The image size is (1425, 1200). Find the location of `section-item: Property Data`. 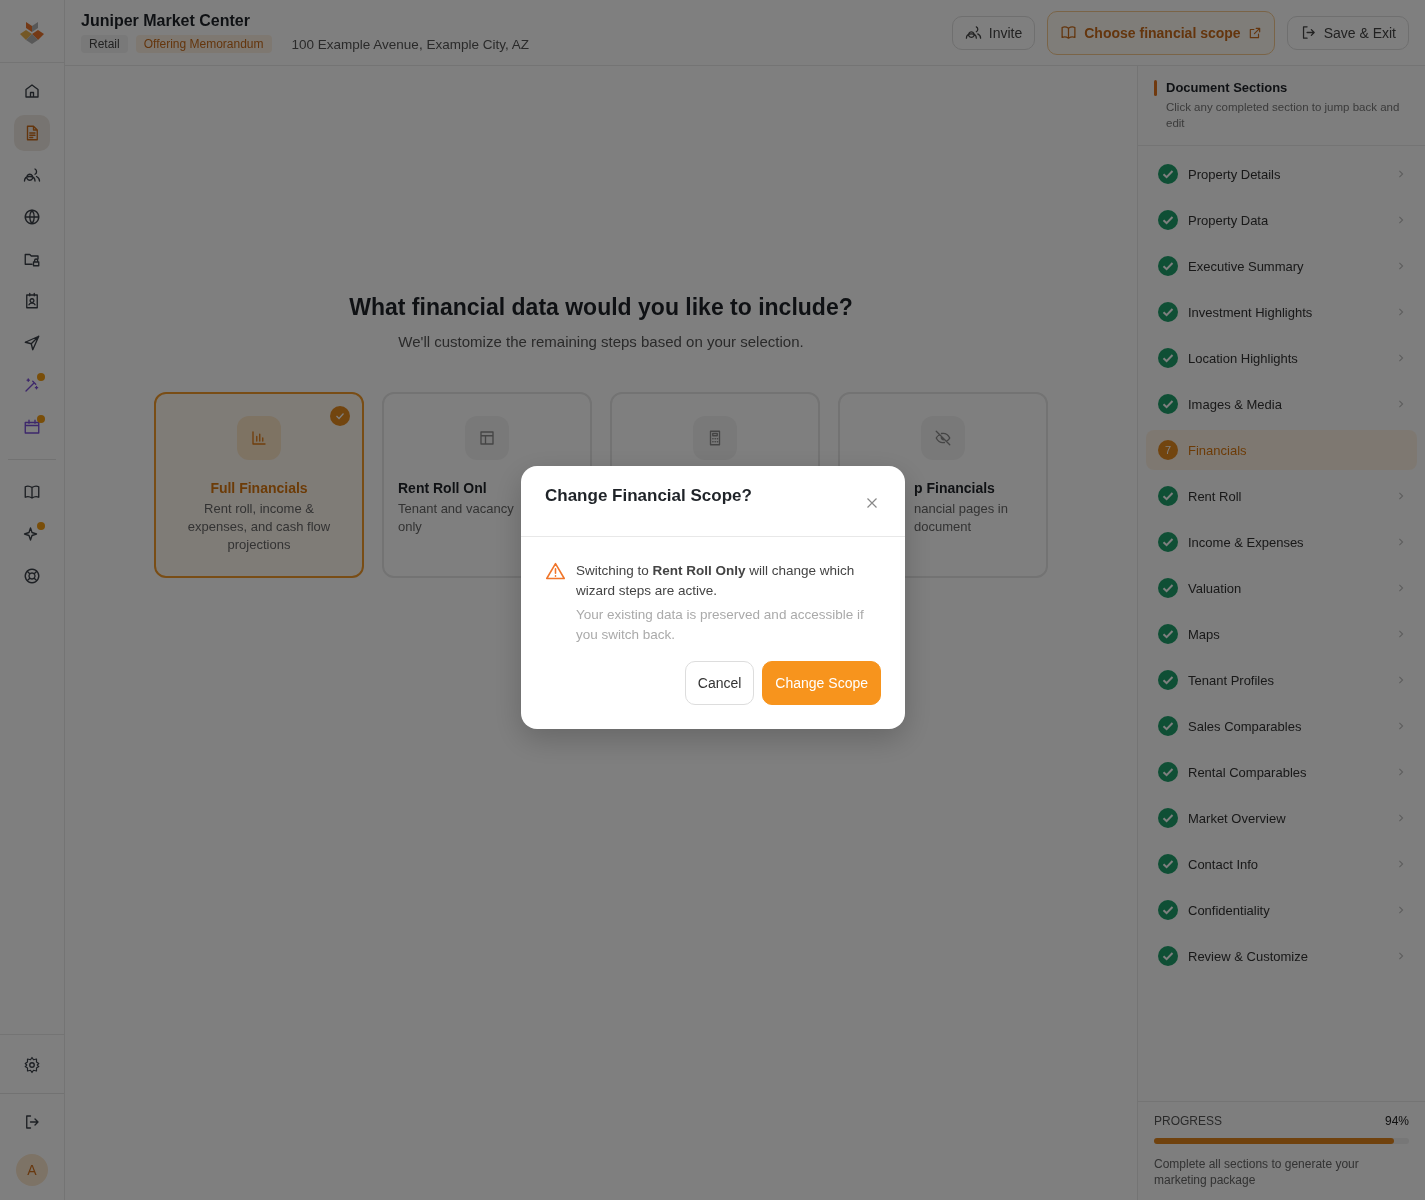

section-item: Property Data is located at coordinates (1281, 220).